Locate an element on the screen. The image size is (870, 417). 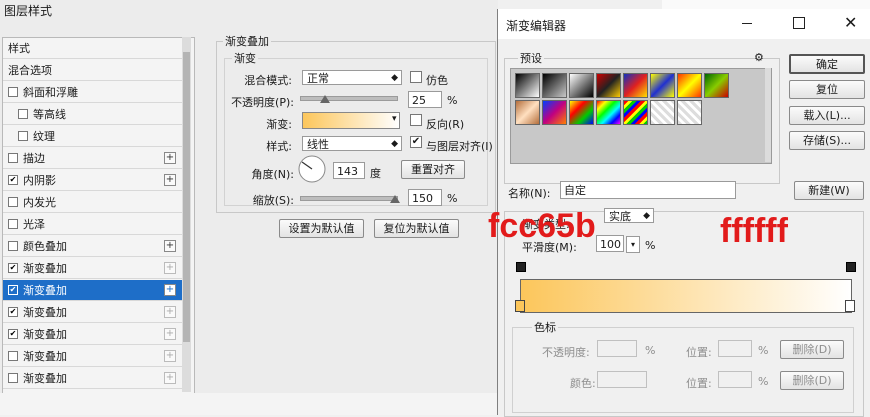
style-list-item: 内发光 is located at coordinates (92, 202).